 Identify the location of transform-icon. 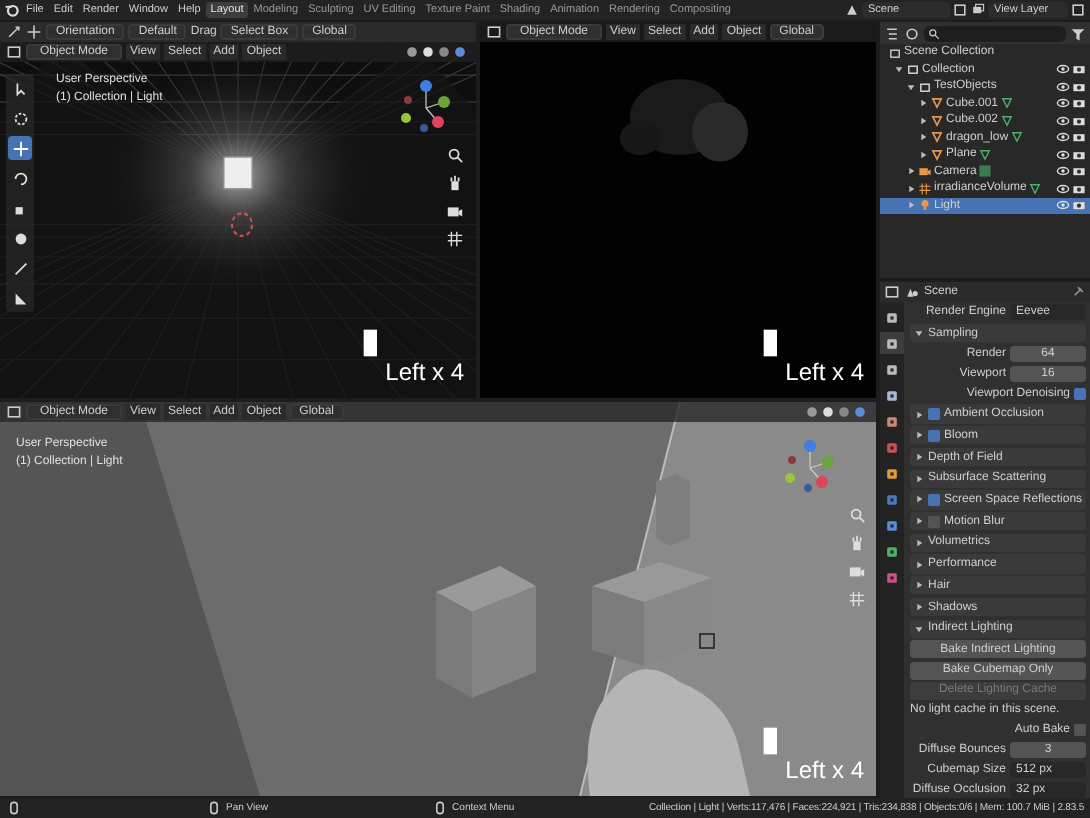
(20, 238).